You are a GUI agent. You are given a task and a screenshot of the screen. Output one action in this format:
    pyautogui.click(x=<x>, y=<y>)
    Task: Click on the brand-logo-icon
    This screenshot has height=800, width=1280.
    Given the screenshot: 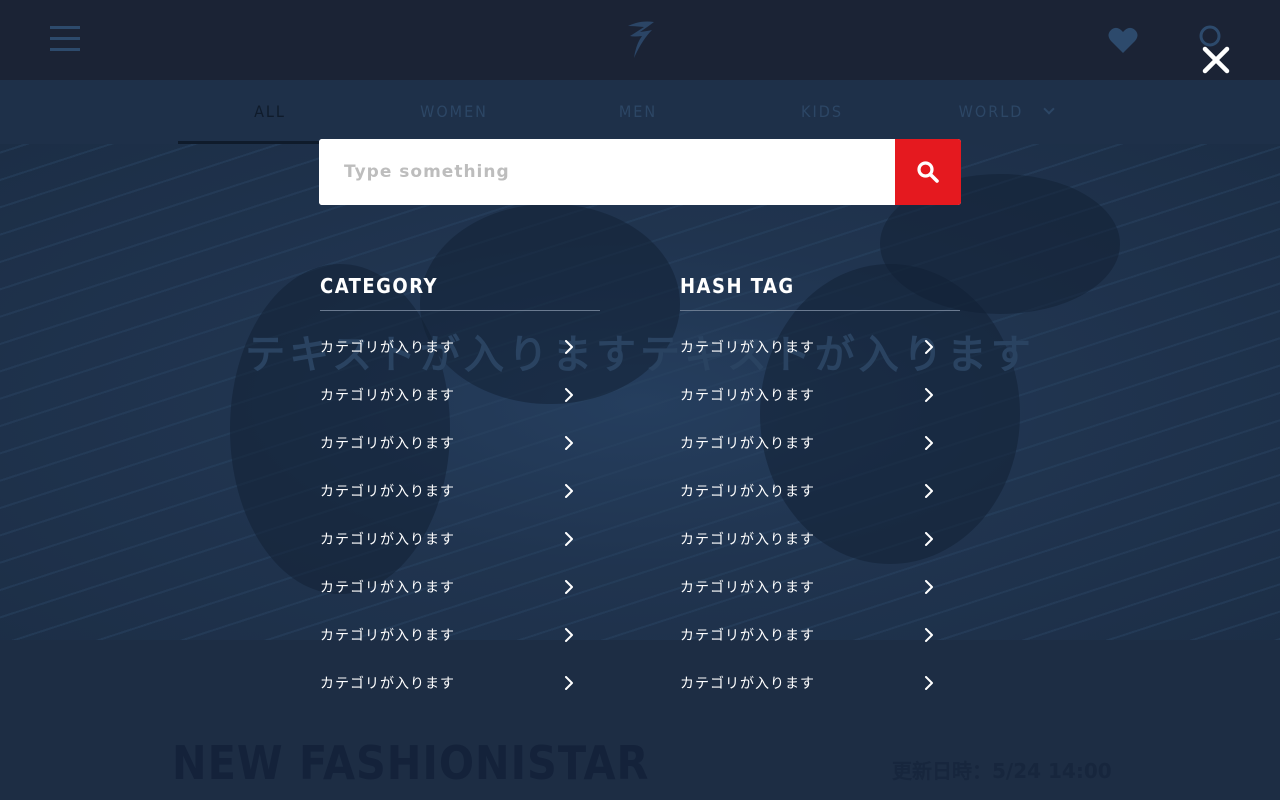 What is the action you would take?
    pyautogui.click(x=640, y=40)
    